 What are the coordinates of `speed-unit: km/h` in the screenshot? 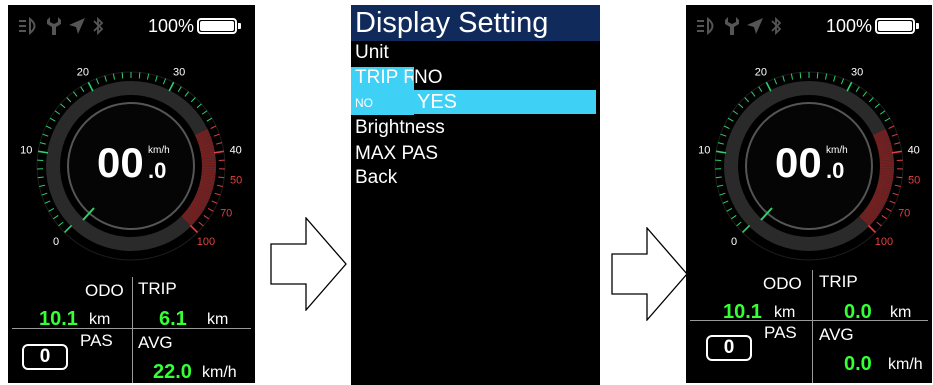 It's located at (159, 150).